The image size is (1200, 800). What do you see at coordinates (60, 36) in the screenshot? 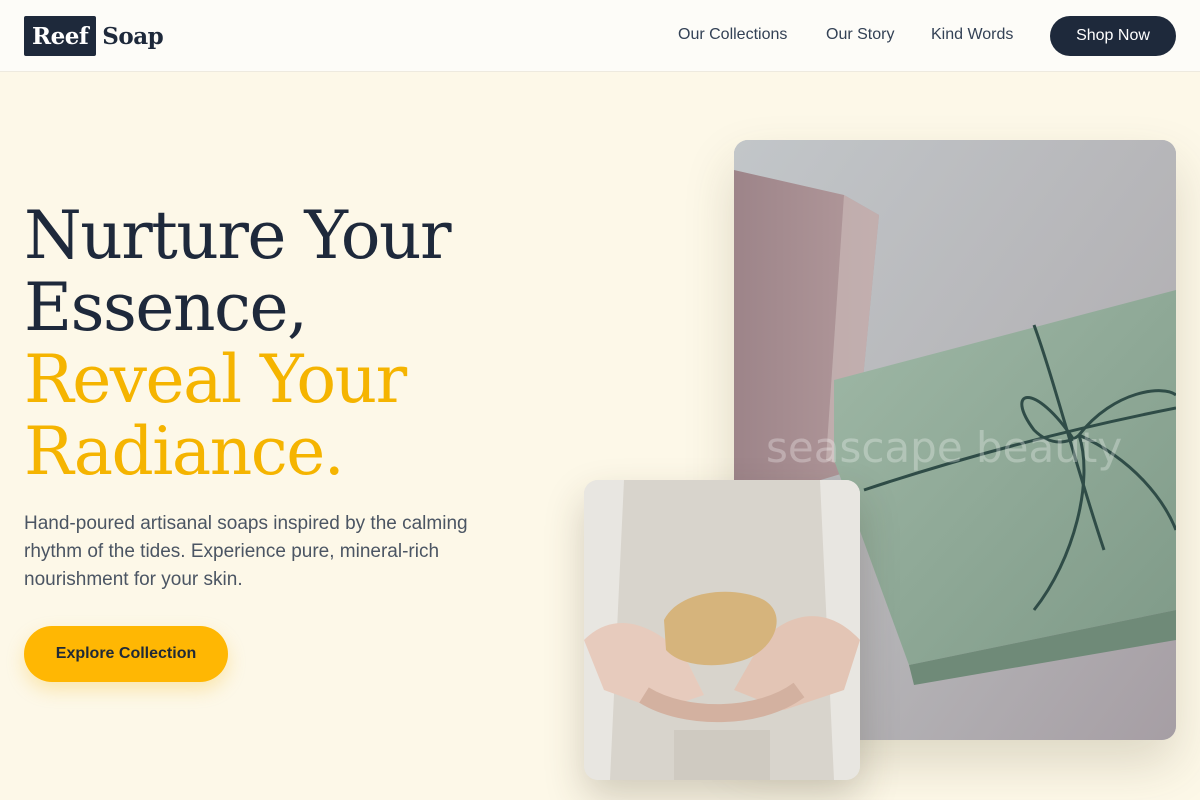
I see `logo-box: Reef` at bounding box center [60, 36].